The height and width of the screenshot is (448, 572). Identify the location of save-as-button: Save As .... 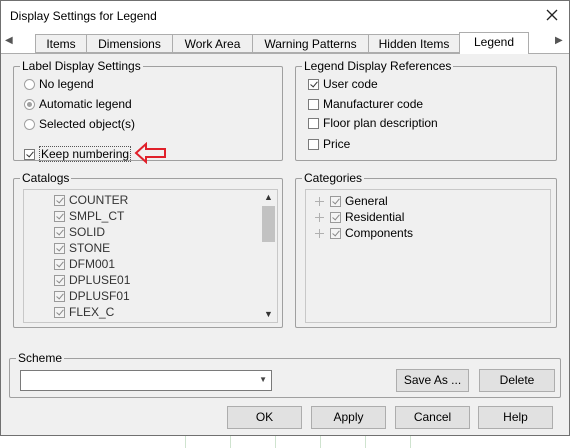
(432, 380).